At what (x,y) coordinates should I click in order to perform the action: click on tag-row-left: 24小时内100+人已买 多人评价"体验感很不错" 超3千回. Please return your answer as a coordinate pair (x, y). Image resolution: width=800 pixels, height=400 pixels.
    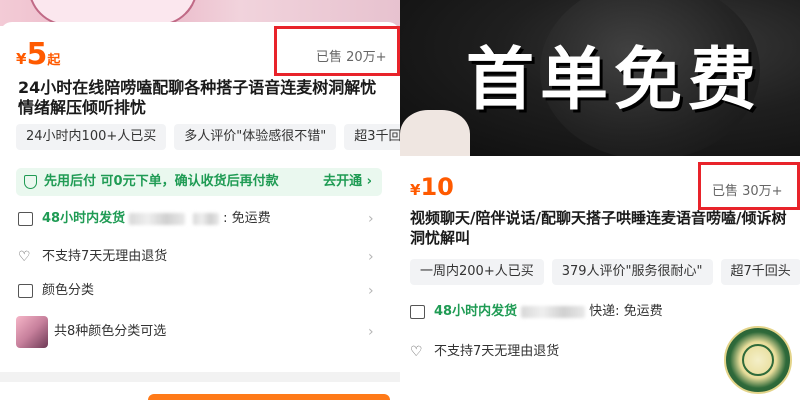
    Looking at the image, I should click on (208, 137).